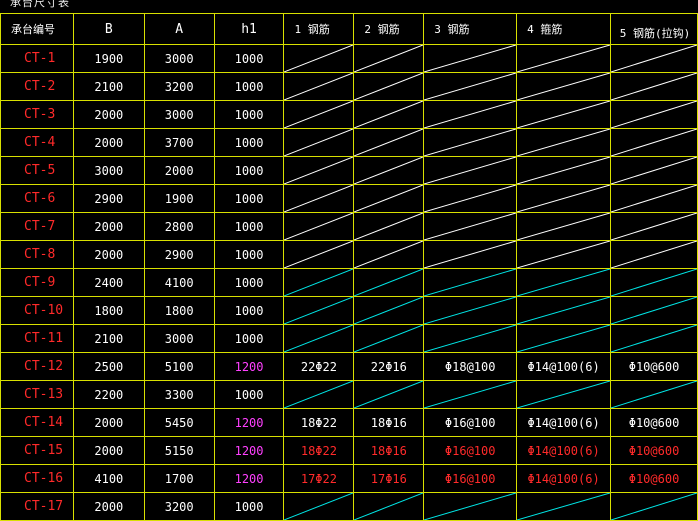 The image size is (698, 521). I want to click on table-row: CT-6 2900 1900 1000, so click(349, 198).